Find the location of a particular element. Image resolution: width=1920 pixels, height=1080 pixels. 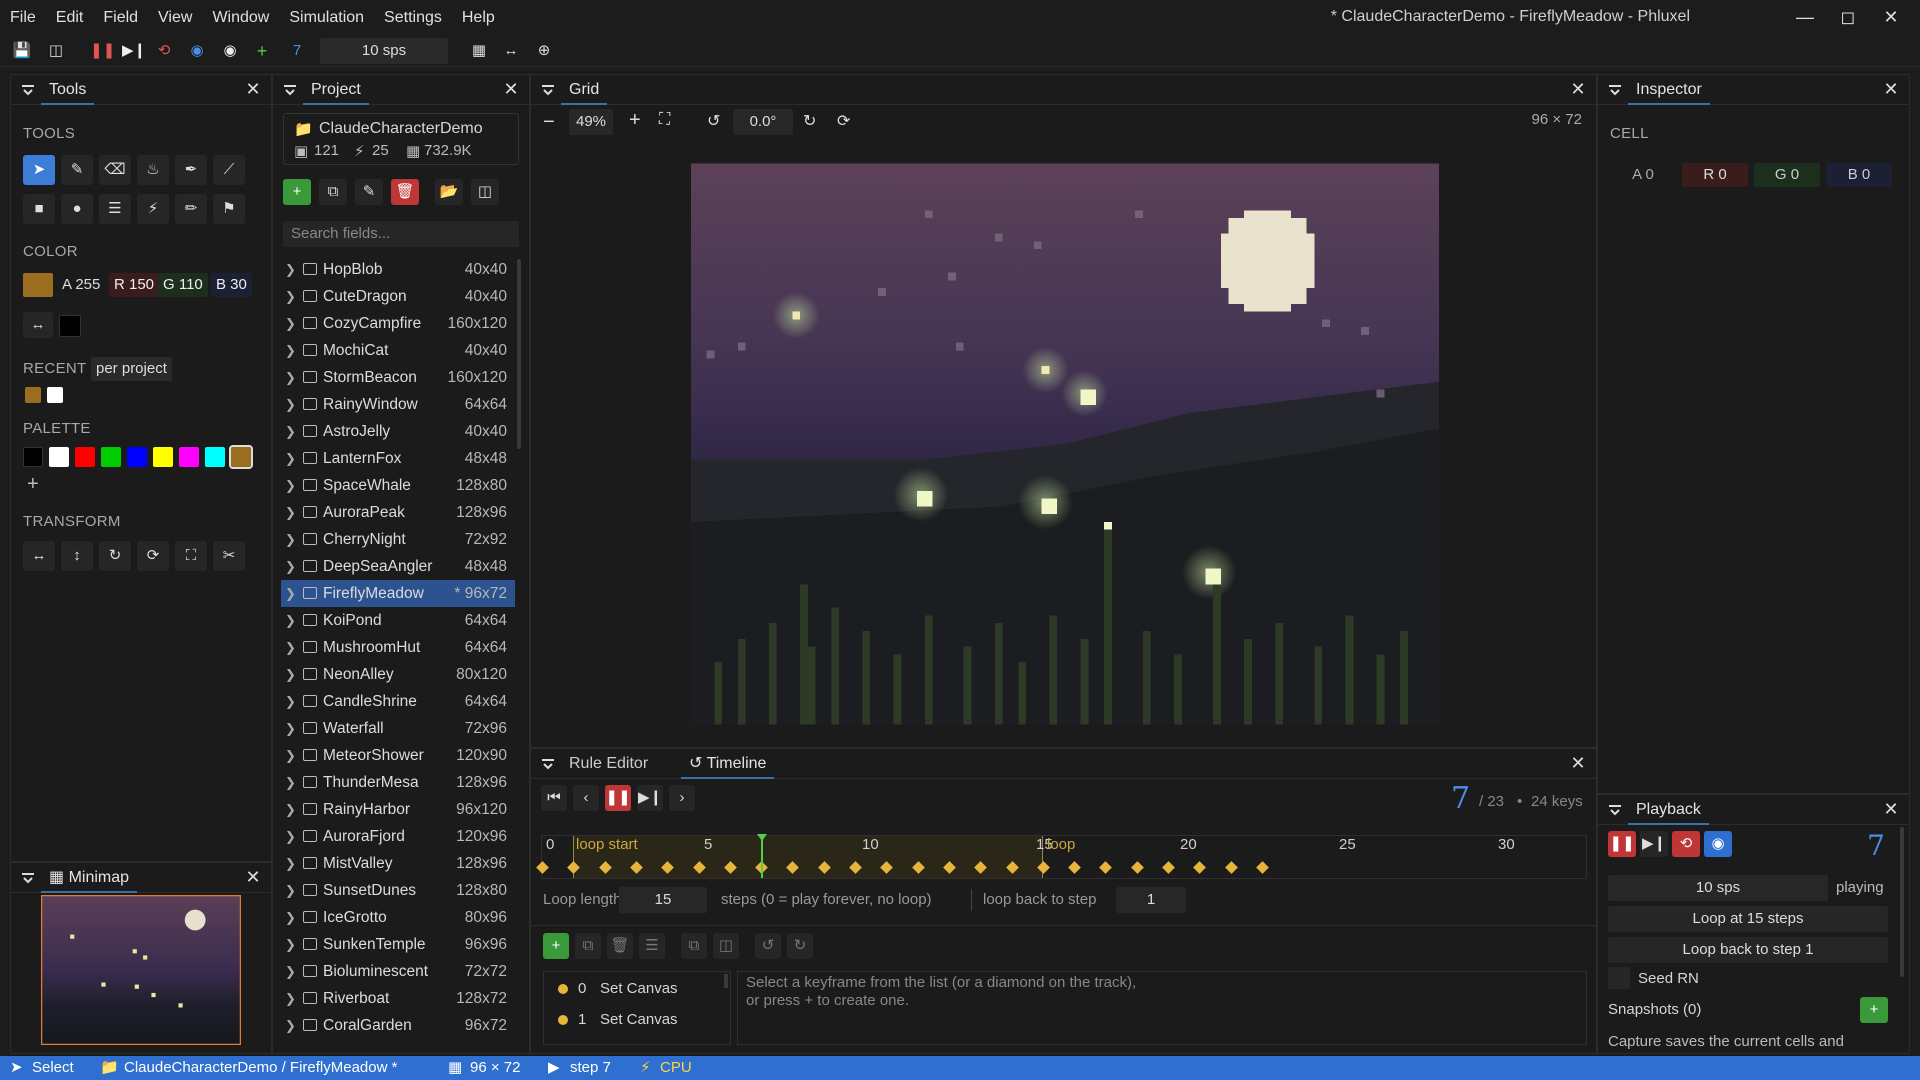

speed-field: 10 sps is located at coordinates (384, 51).